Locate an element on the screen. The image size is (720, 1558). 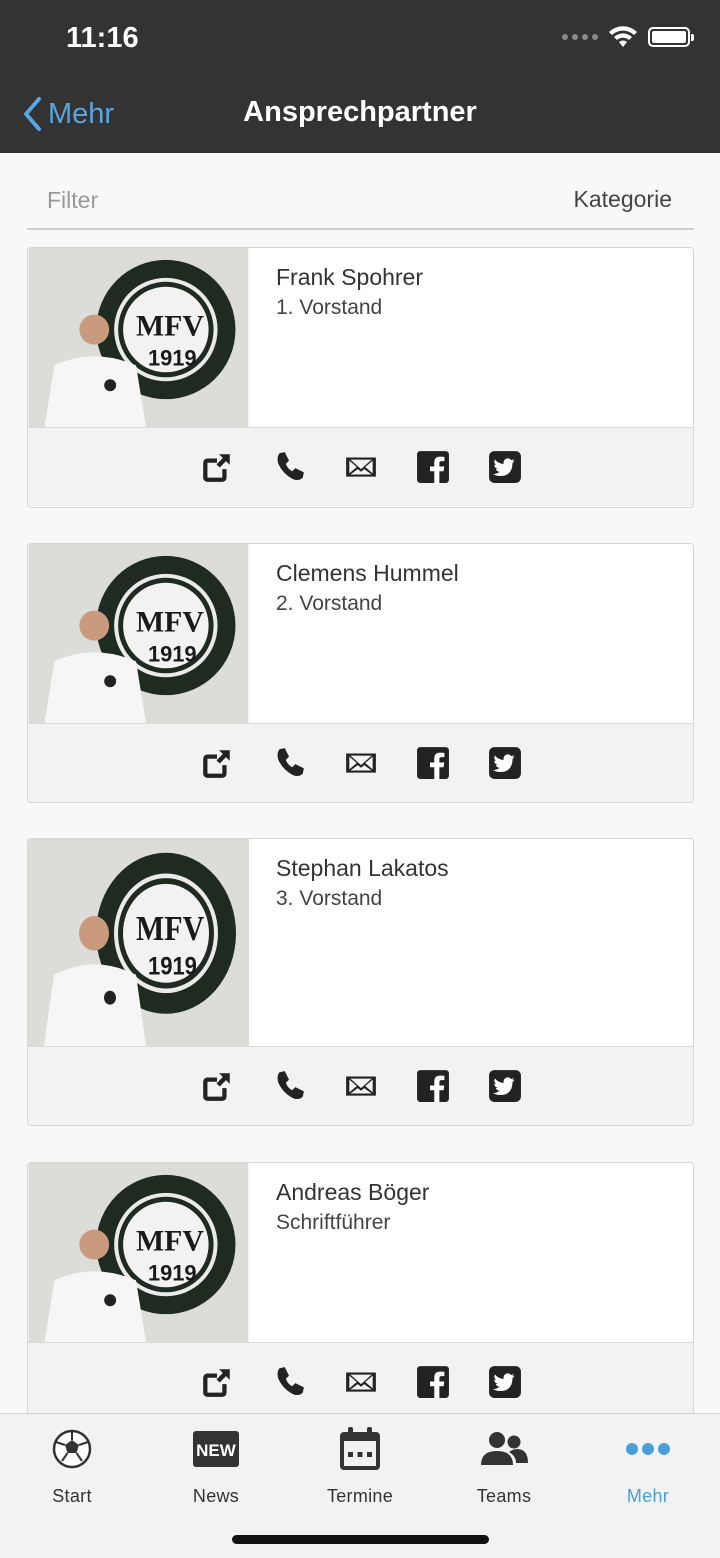
news-icon: NEW is located at coordinates (216, 1449).